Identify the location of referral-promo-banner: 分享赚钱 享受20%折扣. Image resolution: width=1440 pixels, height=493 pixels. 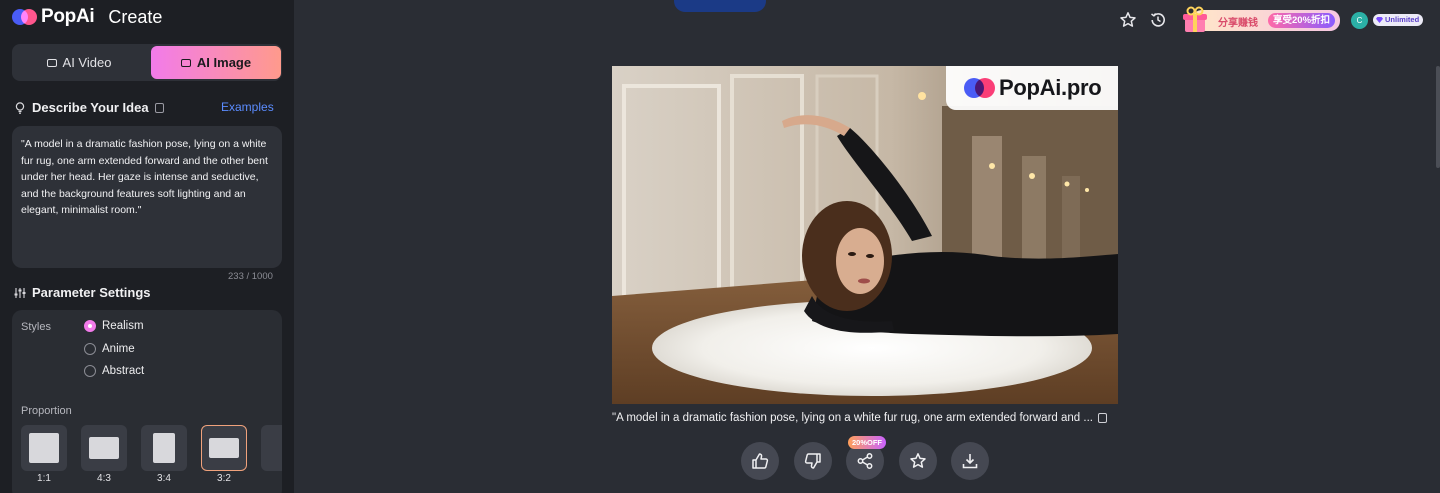
(1260, 20).